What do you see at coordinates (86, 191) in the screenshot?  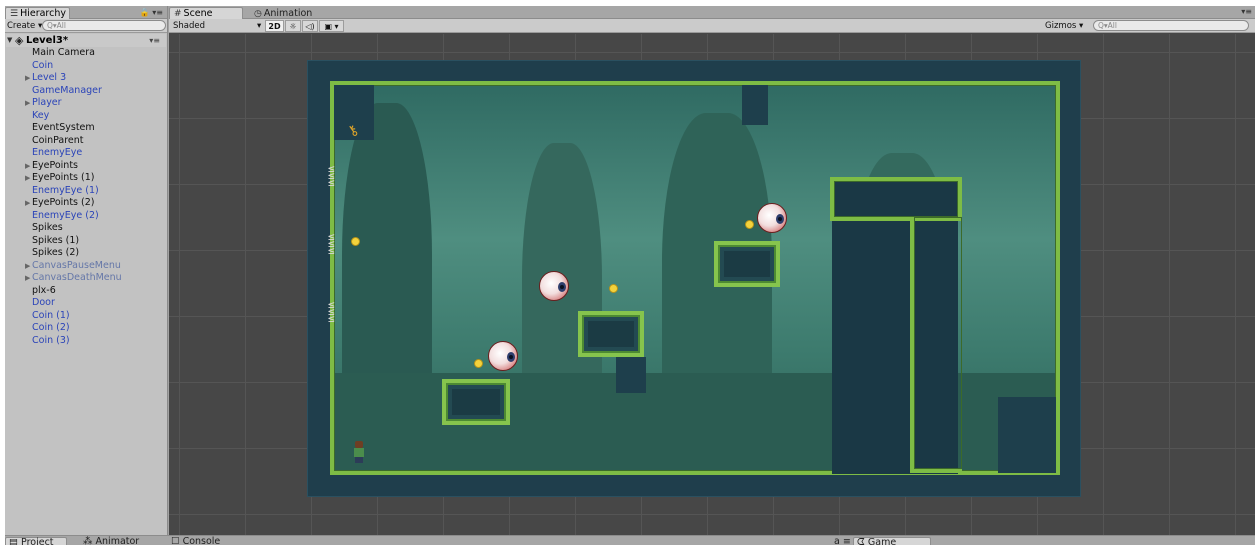 I see `hierarchy-item: EnemyEye (1)` at bounding box center [86, 191].